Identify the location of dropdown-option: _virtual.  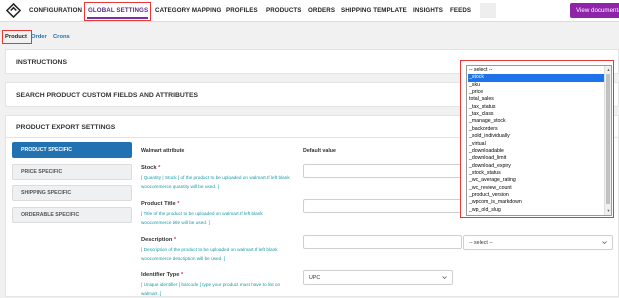
(536, 144).